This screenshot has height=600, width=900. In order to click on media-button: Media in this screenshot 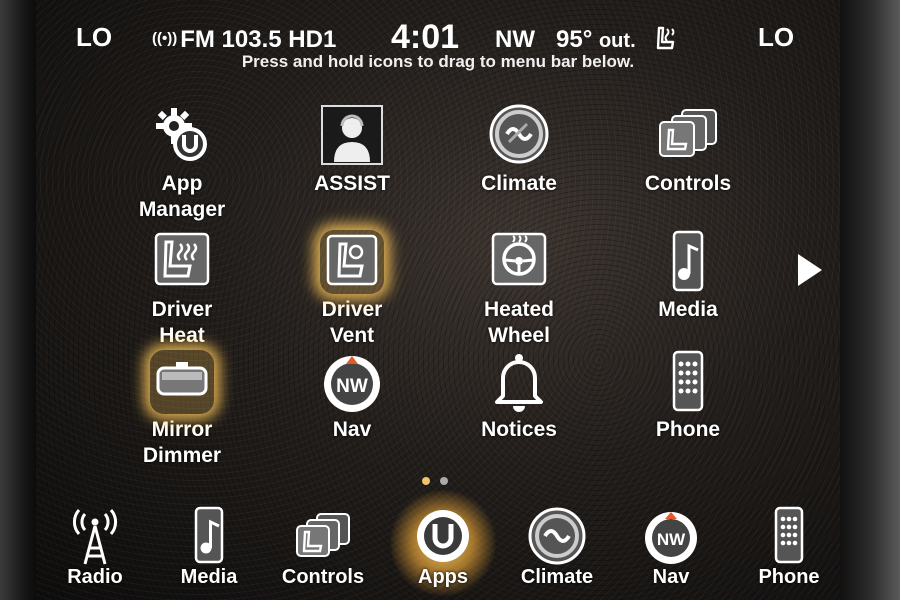, I will do `click(688, 277)`.